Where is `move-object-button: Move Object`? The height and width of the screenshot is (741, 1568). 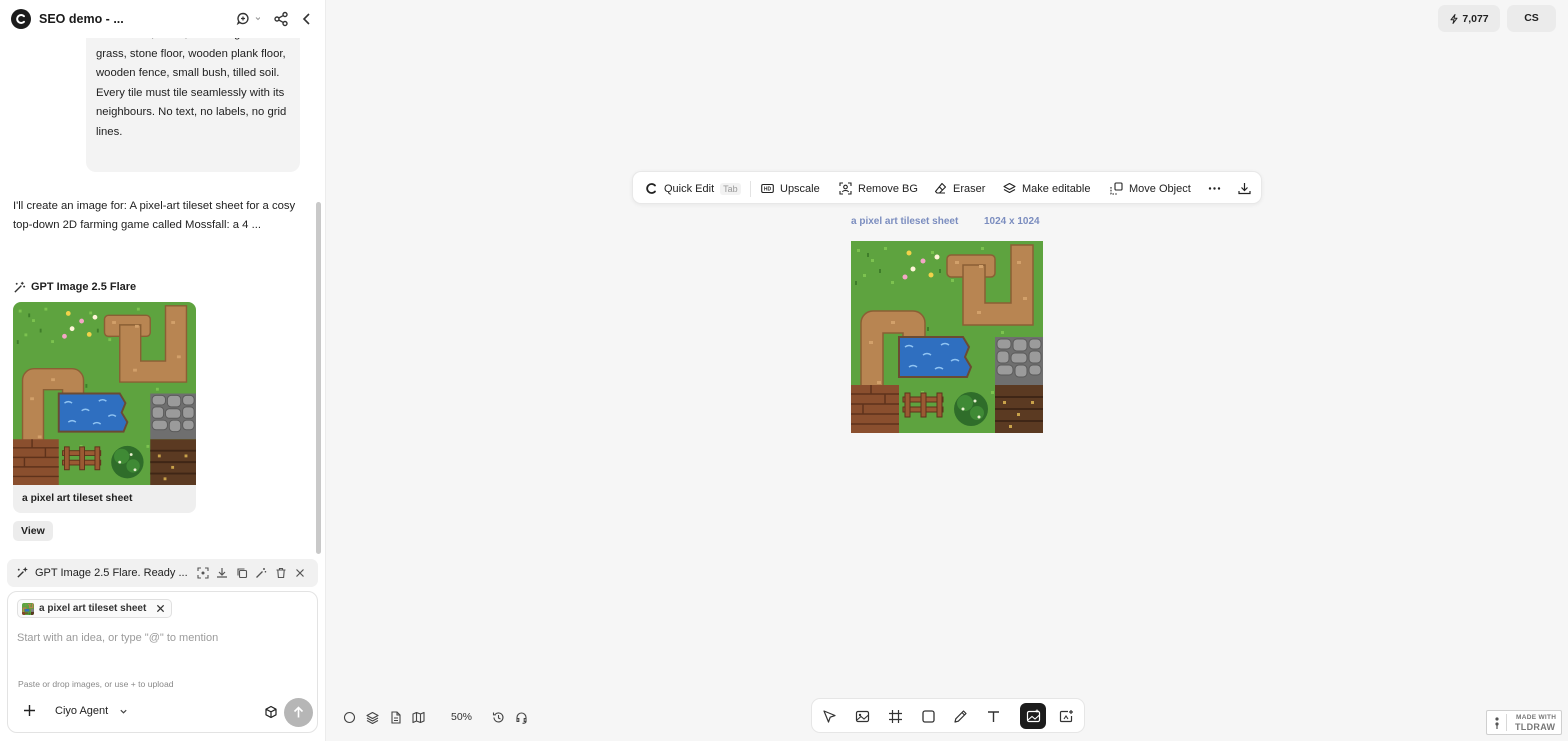 move-object-button: Move Object is located at coordinates (1150, 188).